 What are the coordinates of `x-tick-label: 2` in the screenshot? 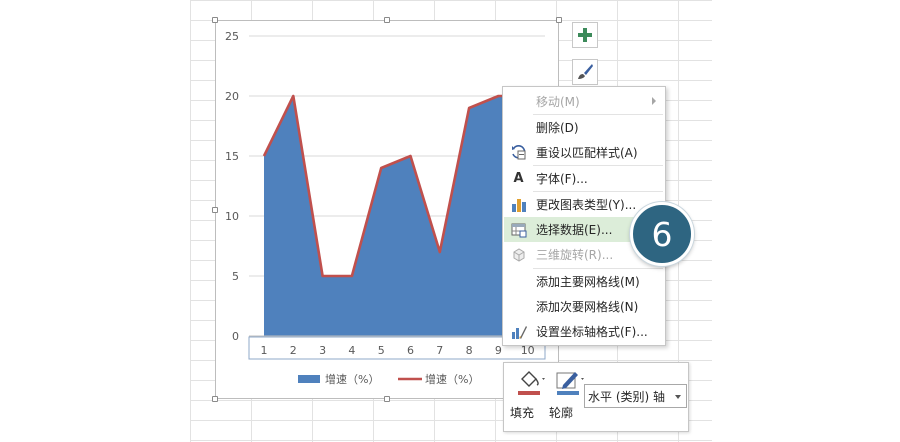 It's located at (293, 350).